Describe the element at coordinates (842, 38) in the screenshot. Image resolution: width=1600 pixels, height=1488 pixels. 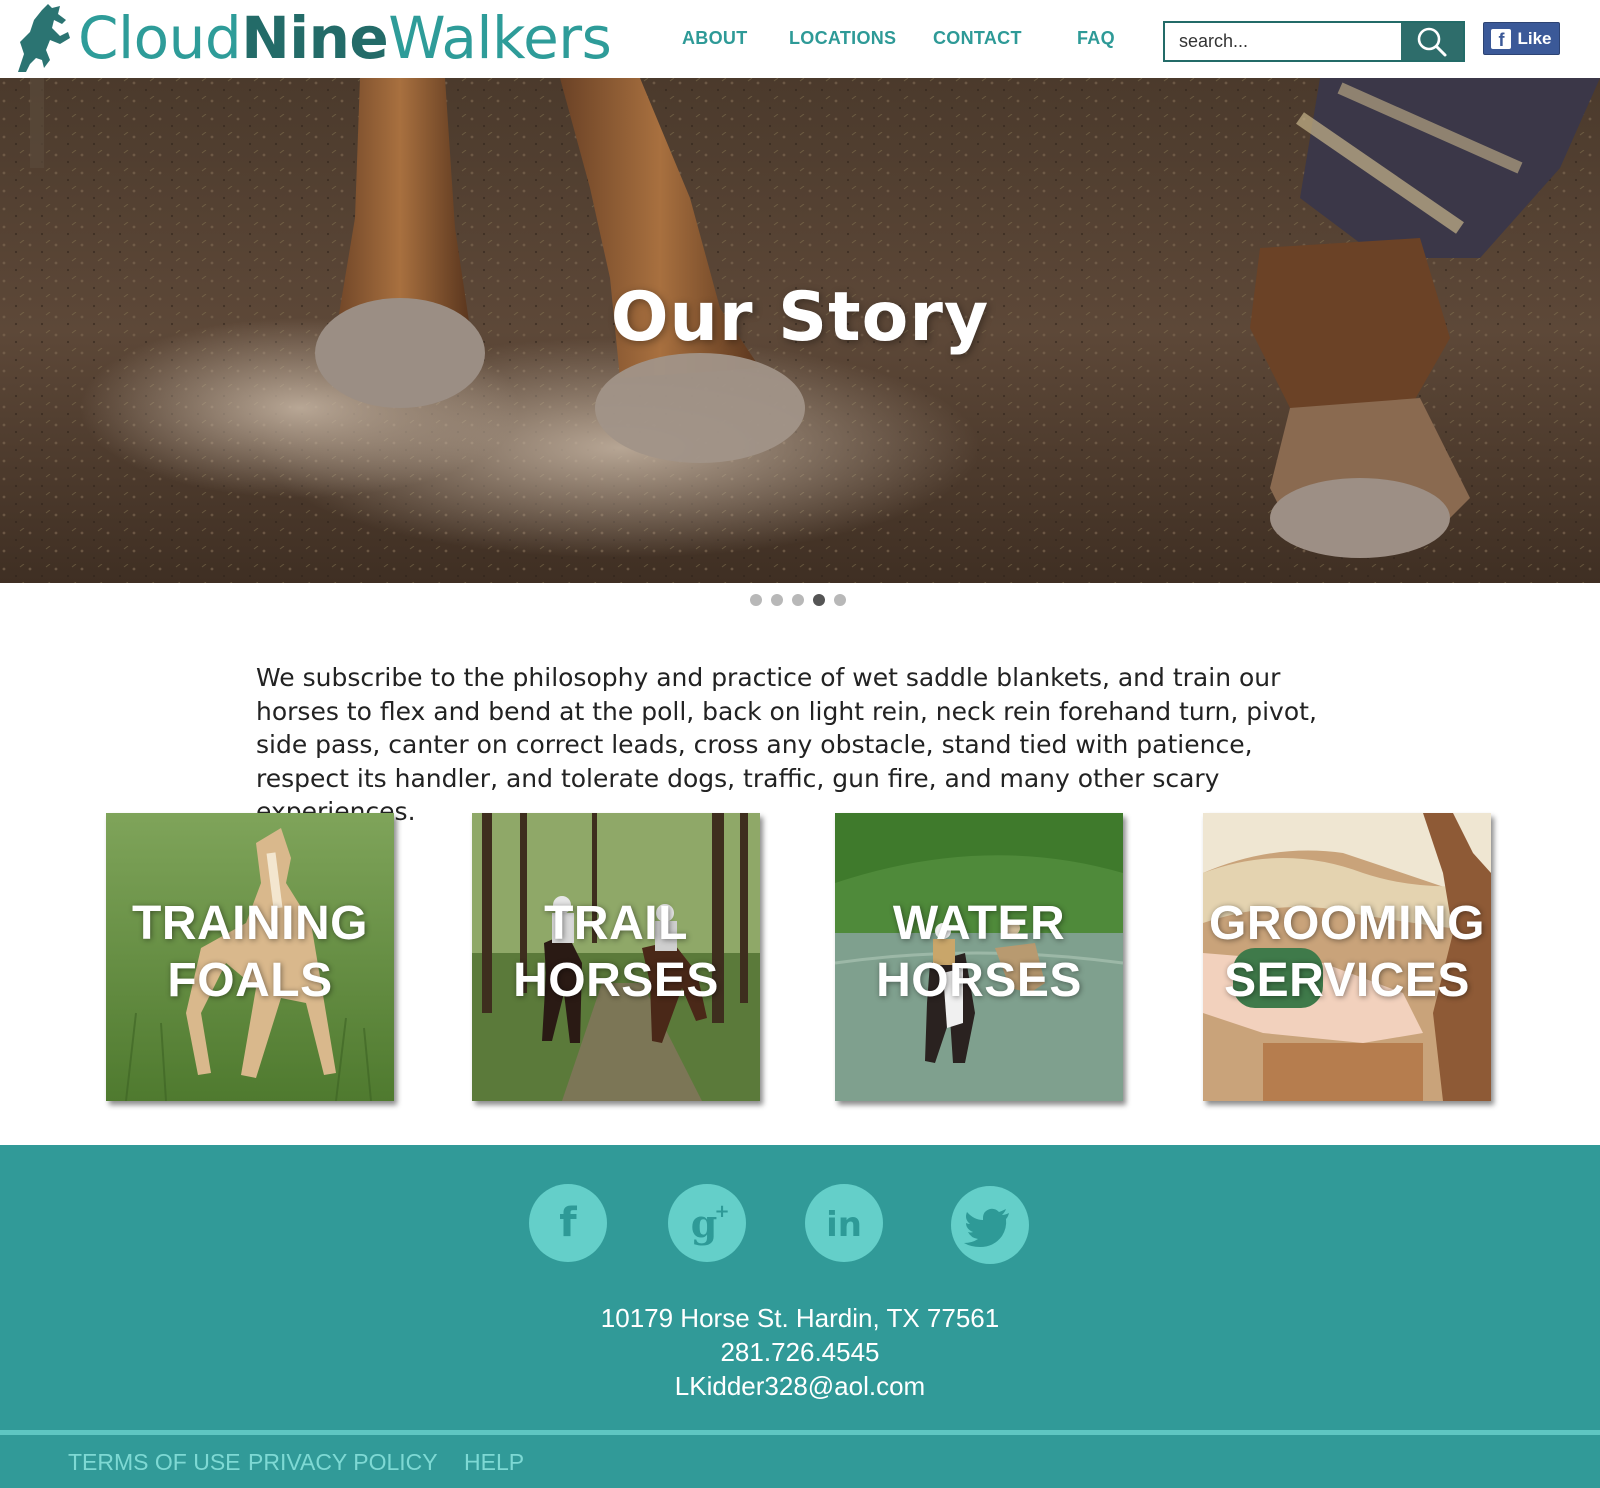
I see `nav-locations: LOCATIONS` at that location.